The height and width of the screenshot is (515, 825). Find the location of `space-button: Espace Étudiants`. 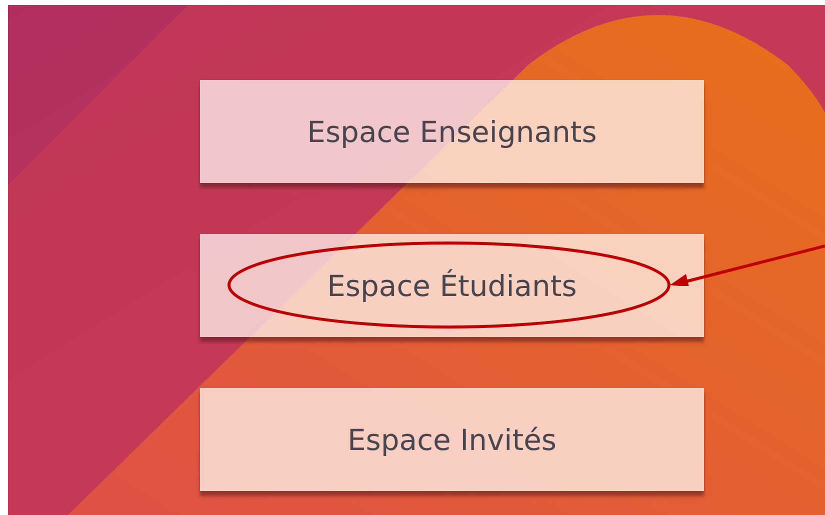

space-button: Espace Étudiants is located at coordinates (452, 285).